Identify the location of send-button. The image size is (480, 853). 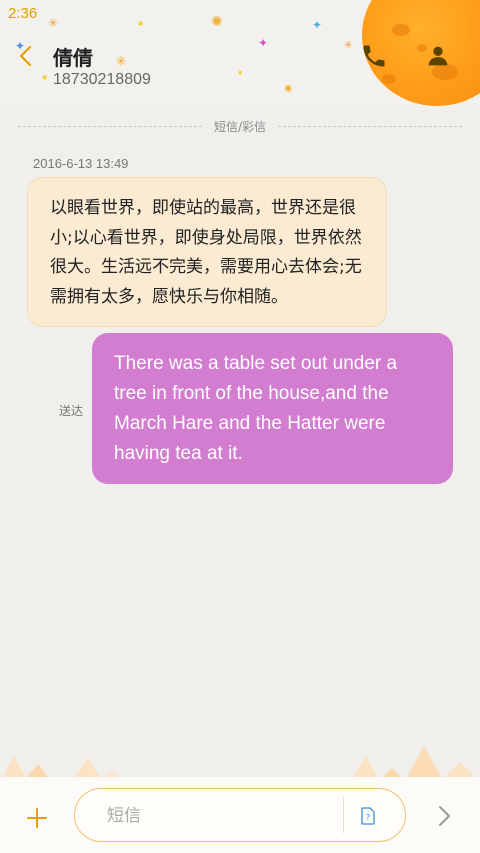
(444, 816).